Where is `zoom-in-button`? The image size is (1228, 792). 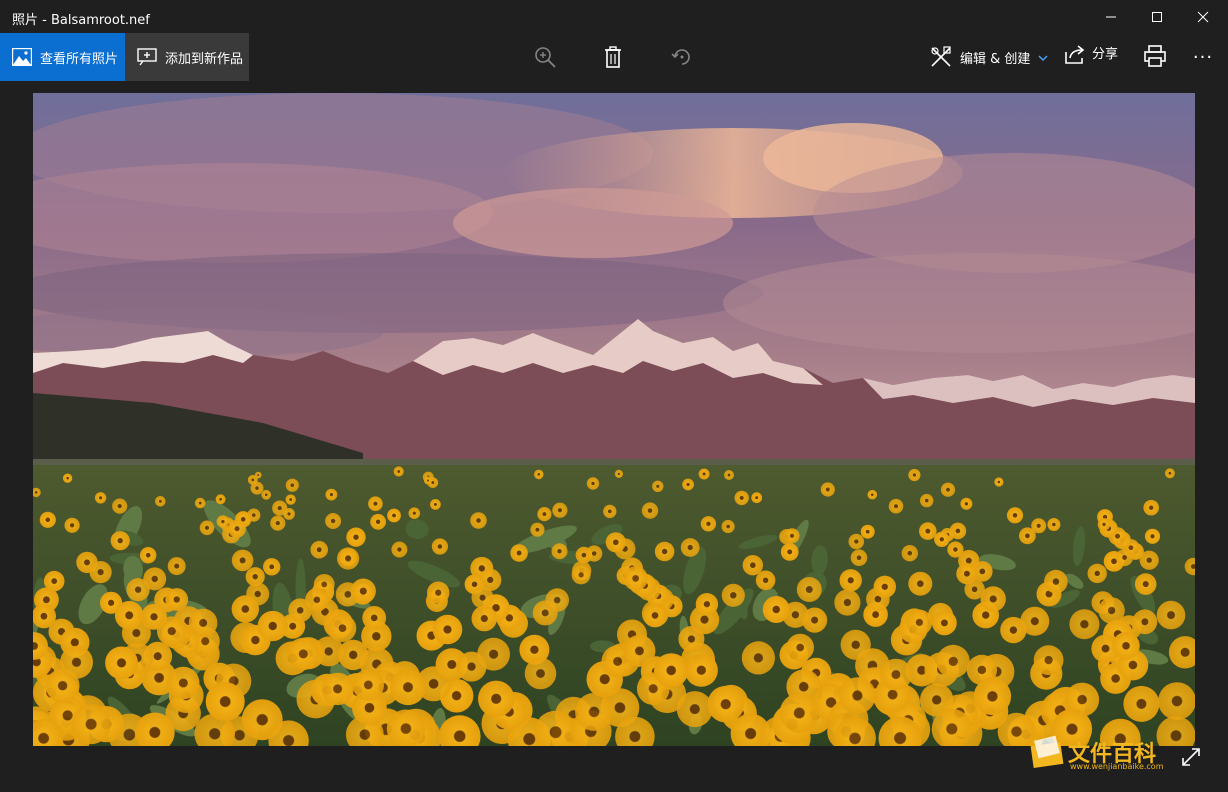 zoom-in-button is located at coordinates (545, 57).